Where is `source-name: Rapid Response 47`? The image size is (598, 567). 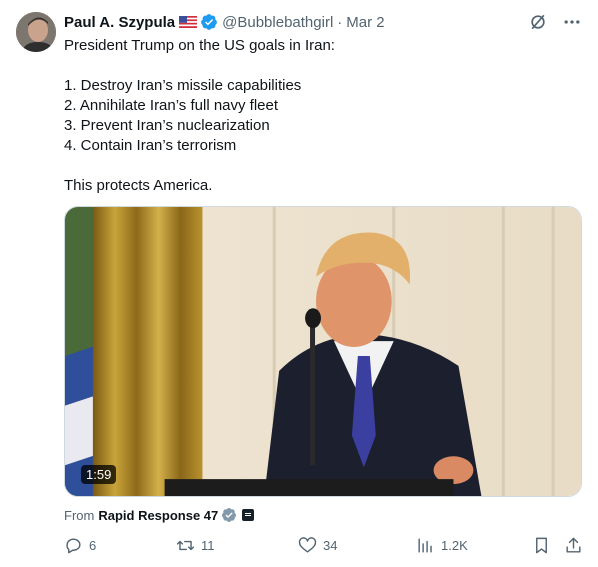 source-name: Rapid Response 47 is located at coordinates (158, 515).